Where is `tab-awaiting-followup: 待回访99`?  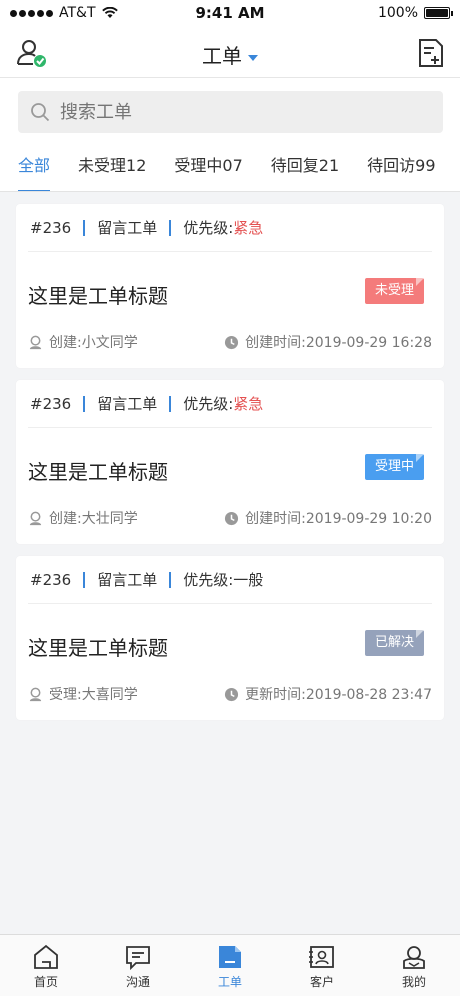
tab-awaiting-followup: 待回访99 is located at coordinates (401, 167).